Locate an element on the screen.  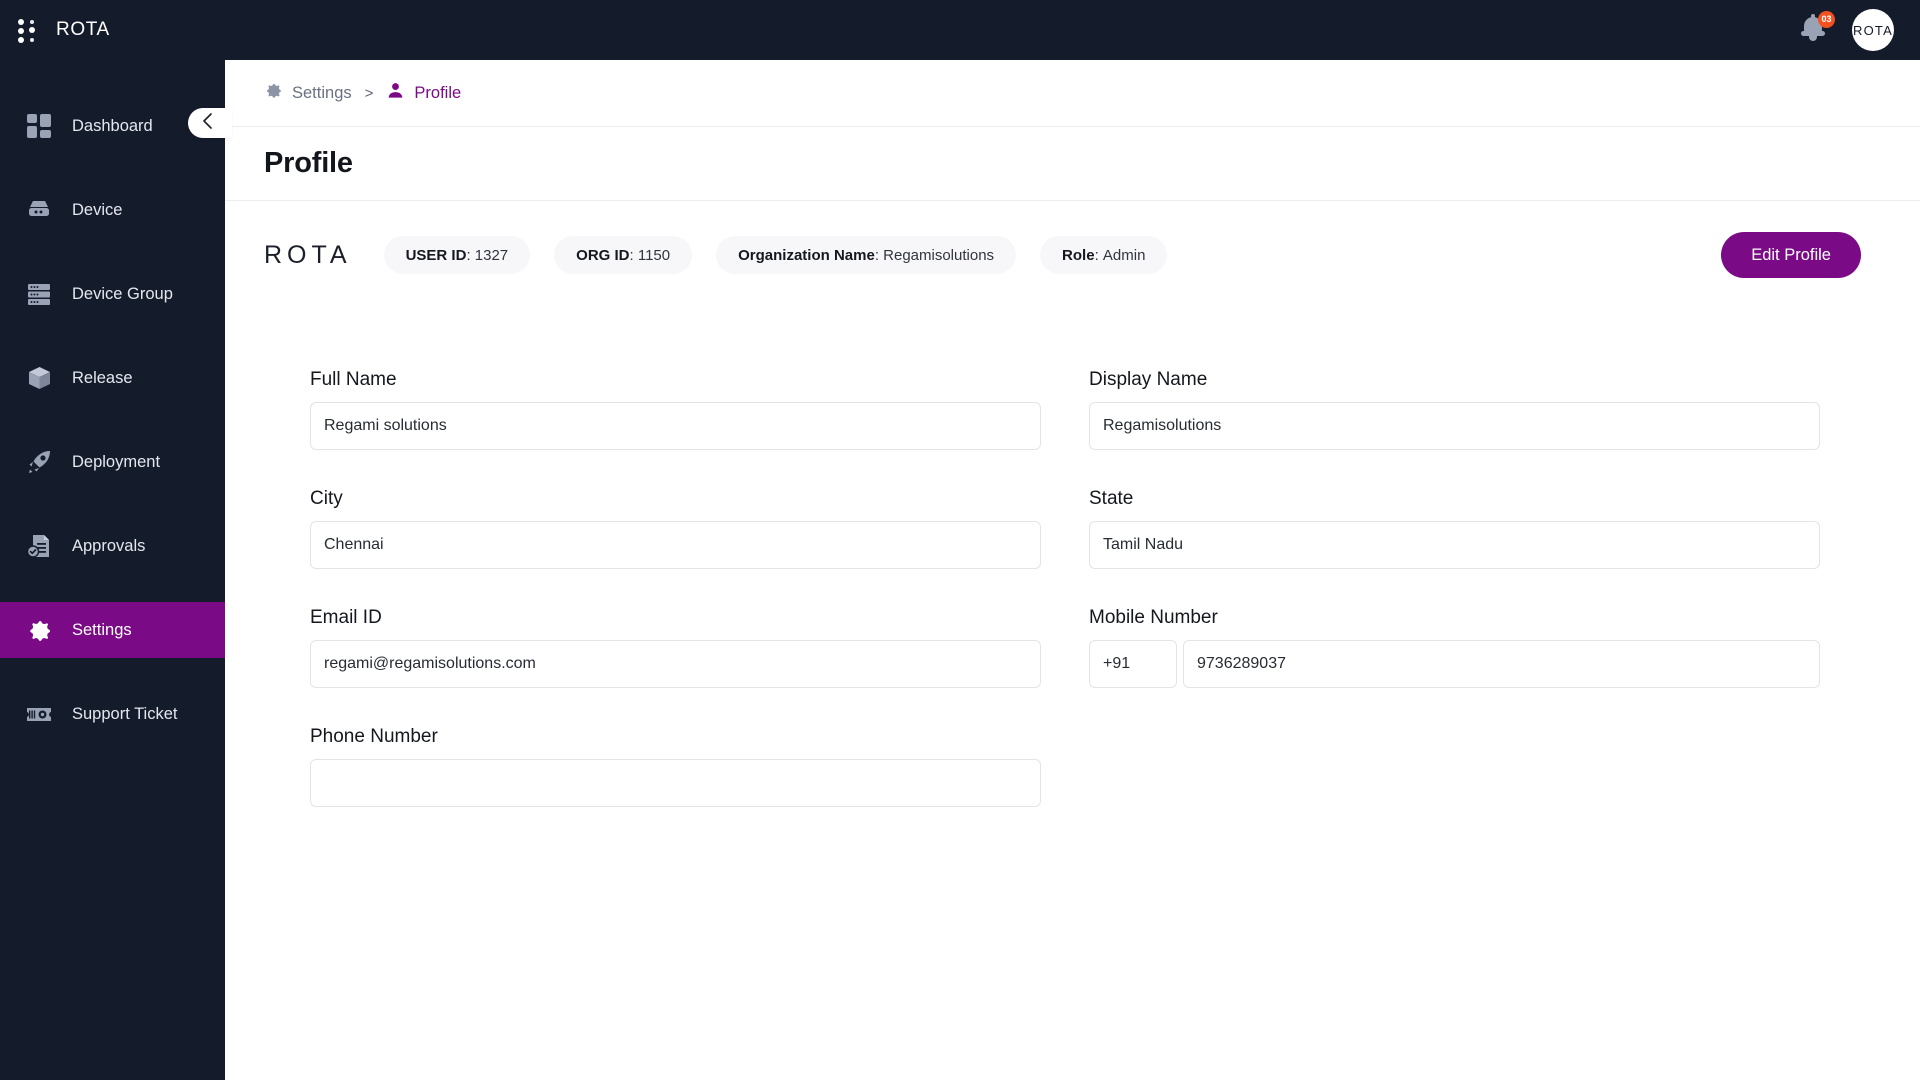
full-name-input: Regami solutions is located at coordinates (675, 426).